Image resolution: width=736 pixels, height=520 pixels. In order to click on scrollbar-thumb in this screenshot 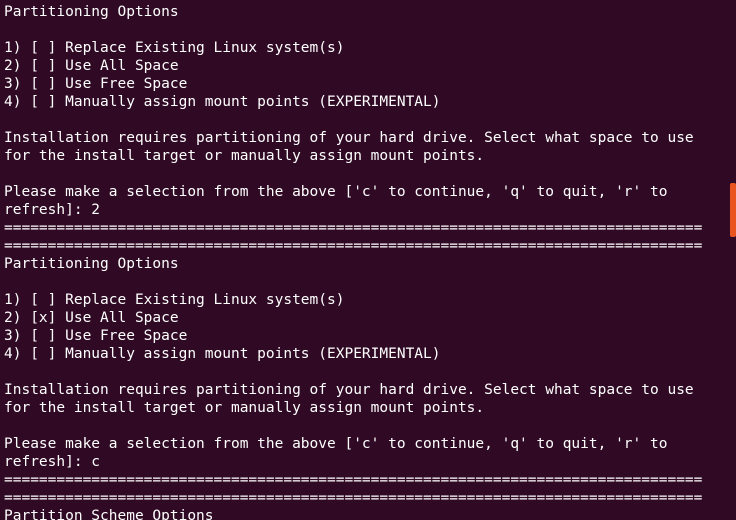, I will do `click(733, 210)`.